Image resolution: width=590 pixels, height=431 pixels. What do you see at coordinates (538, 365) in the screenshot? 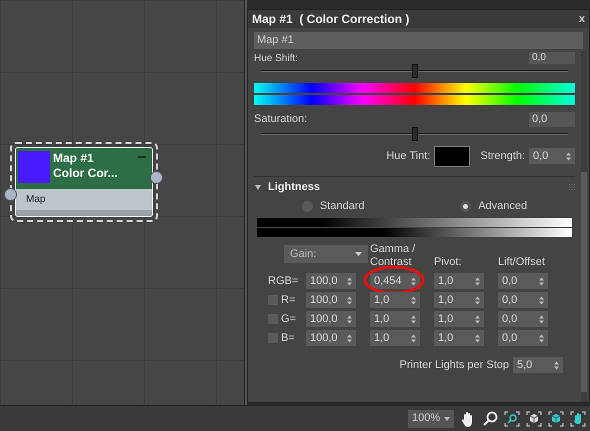
I see `printer-lights-field: 5,0` at bounding box center [538, 365].